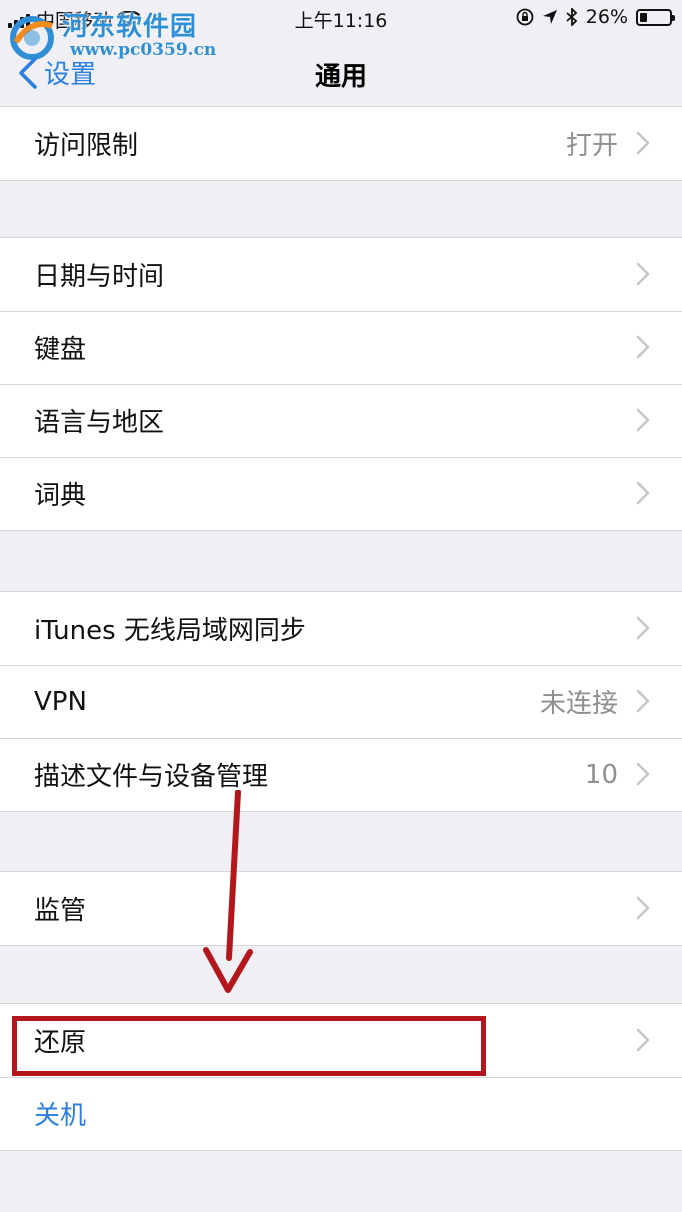 This screenshot has width=682, height=1212. What do you see at coordinates (341, 628) in the screenshot?
I see `row-itunes-wifi-sync: iTunes 无线局域网同步` at bounding box center [341, 628].